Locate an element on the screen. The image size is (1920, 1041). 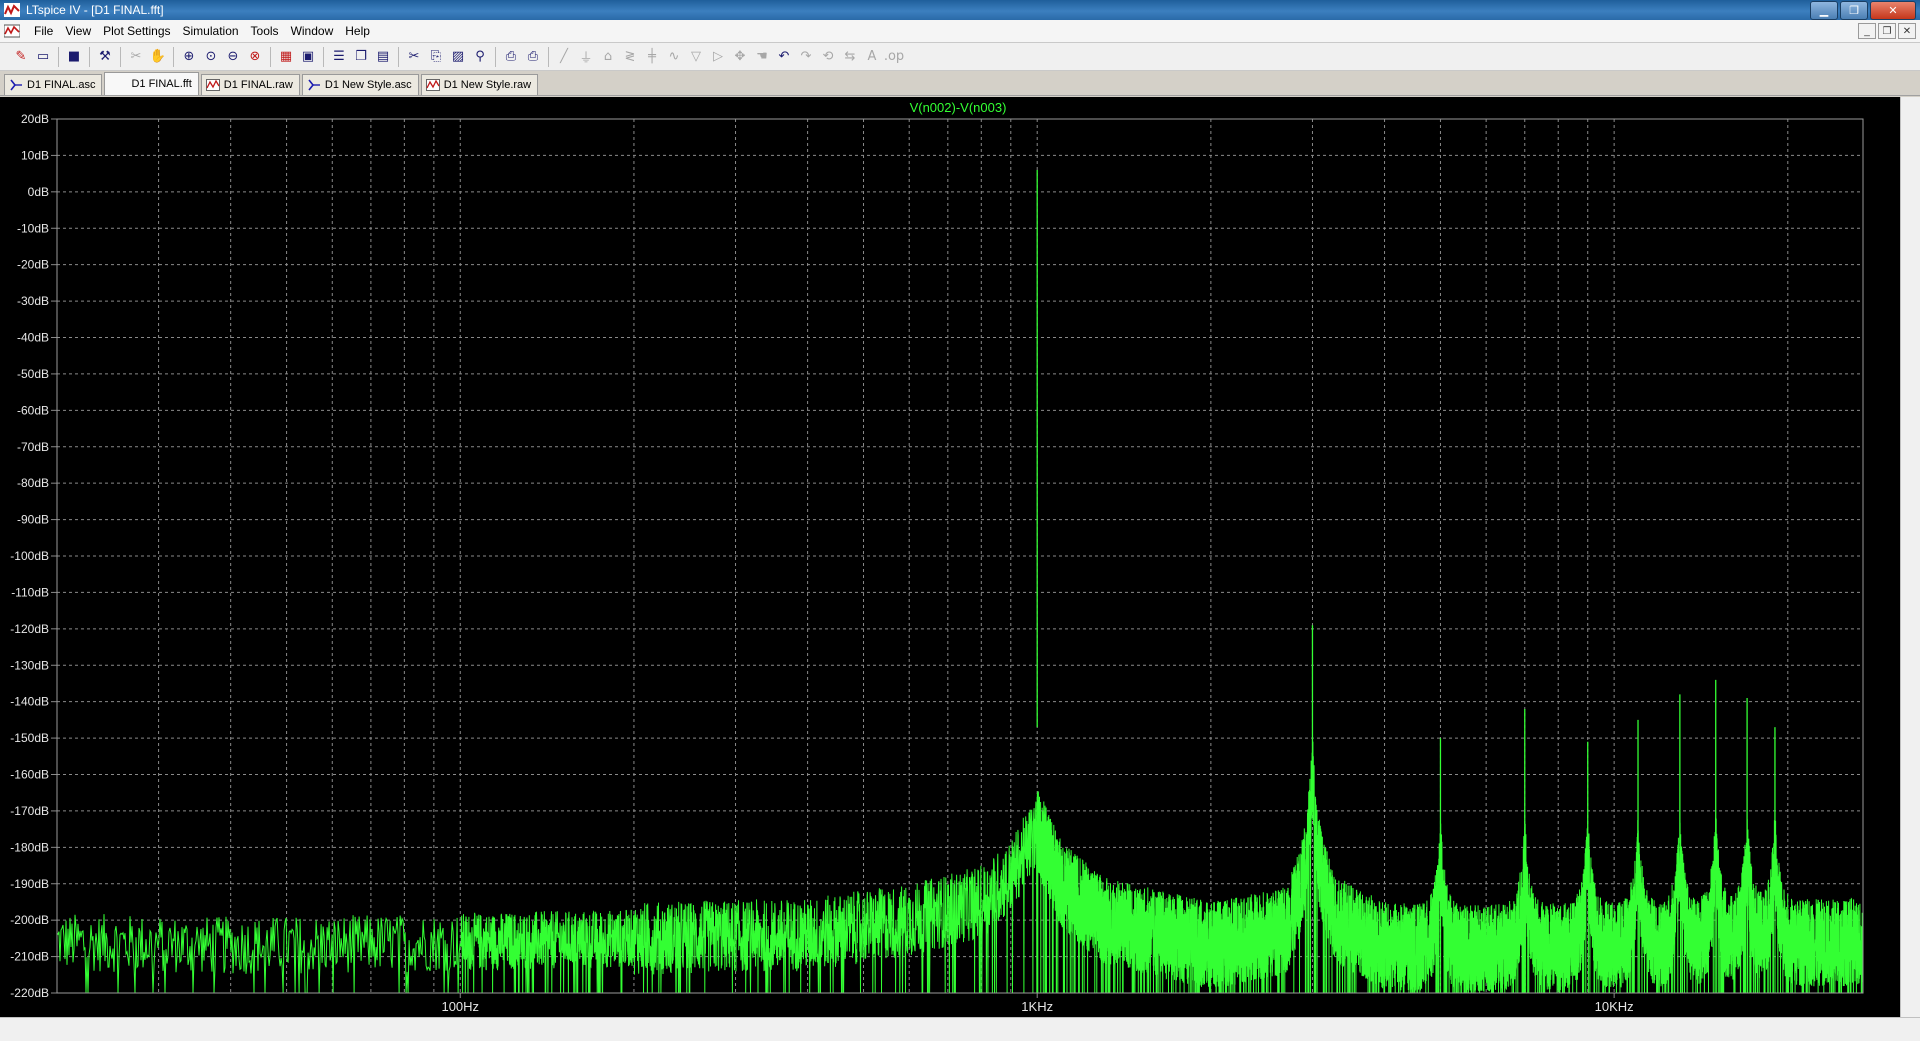
y-tick-label: -70dB is located at coordinates (33, 447).